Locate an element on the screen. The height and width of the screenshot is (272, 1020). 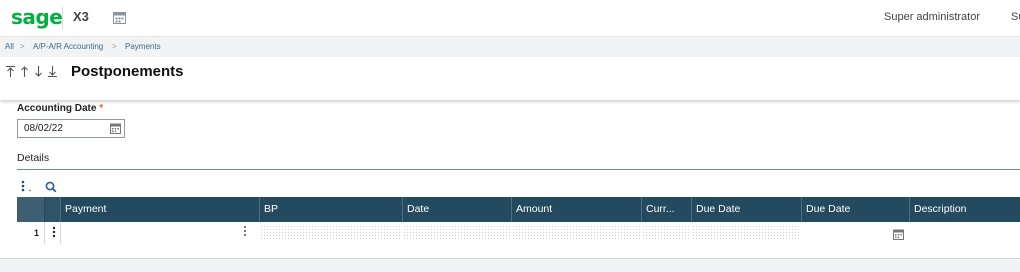
cell-currency is located at coordinates (666, 233).